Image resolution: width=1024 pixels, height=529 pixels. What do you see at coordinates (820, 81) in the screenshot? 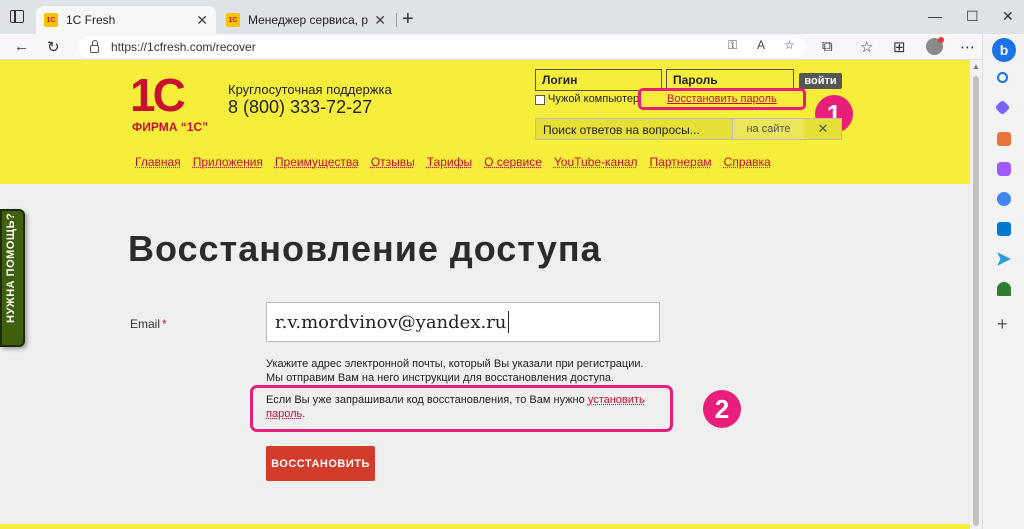
I see `login-button: войти` at bounding box center [820, 81].